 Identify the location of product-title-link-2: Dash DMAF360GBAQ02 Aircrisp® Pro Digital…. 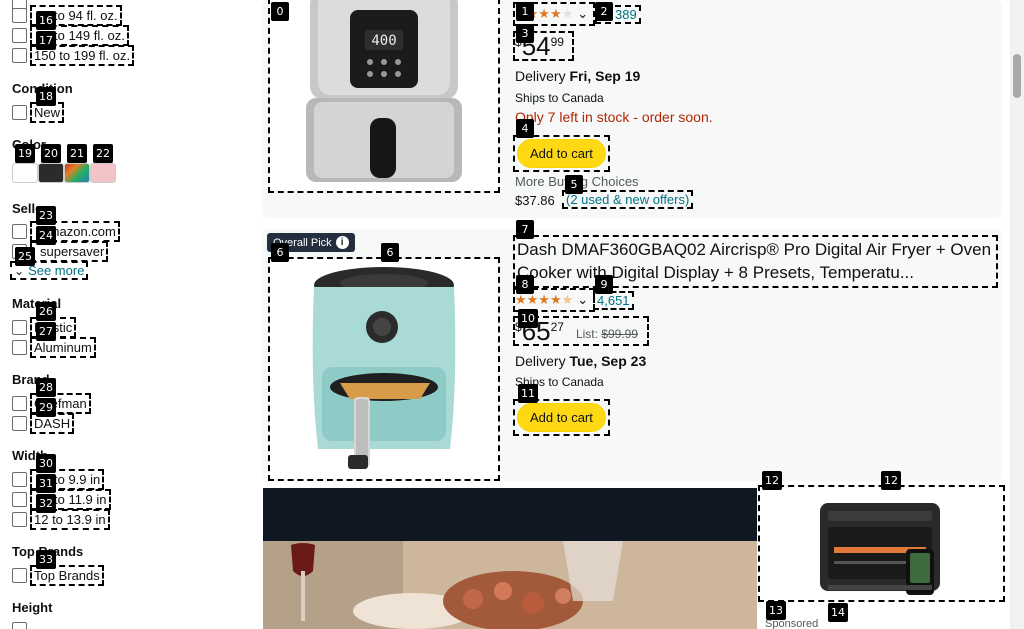
(755, 261).